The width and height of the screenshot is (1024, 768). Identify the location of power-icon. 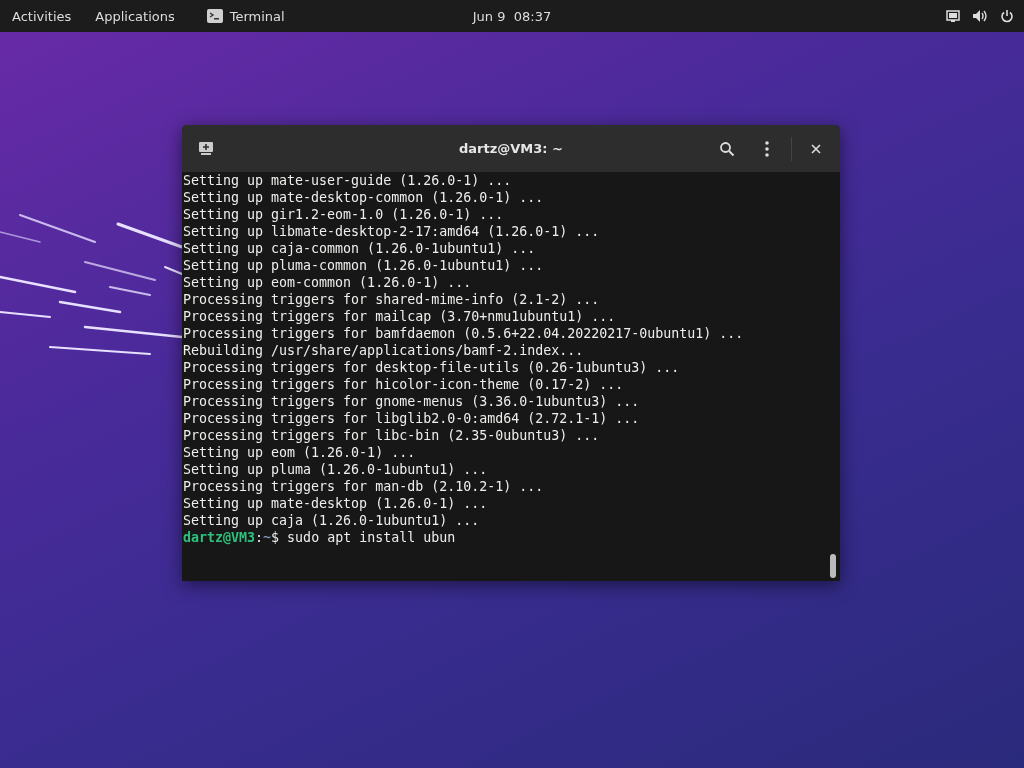
(1007, 16).